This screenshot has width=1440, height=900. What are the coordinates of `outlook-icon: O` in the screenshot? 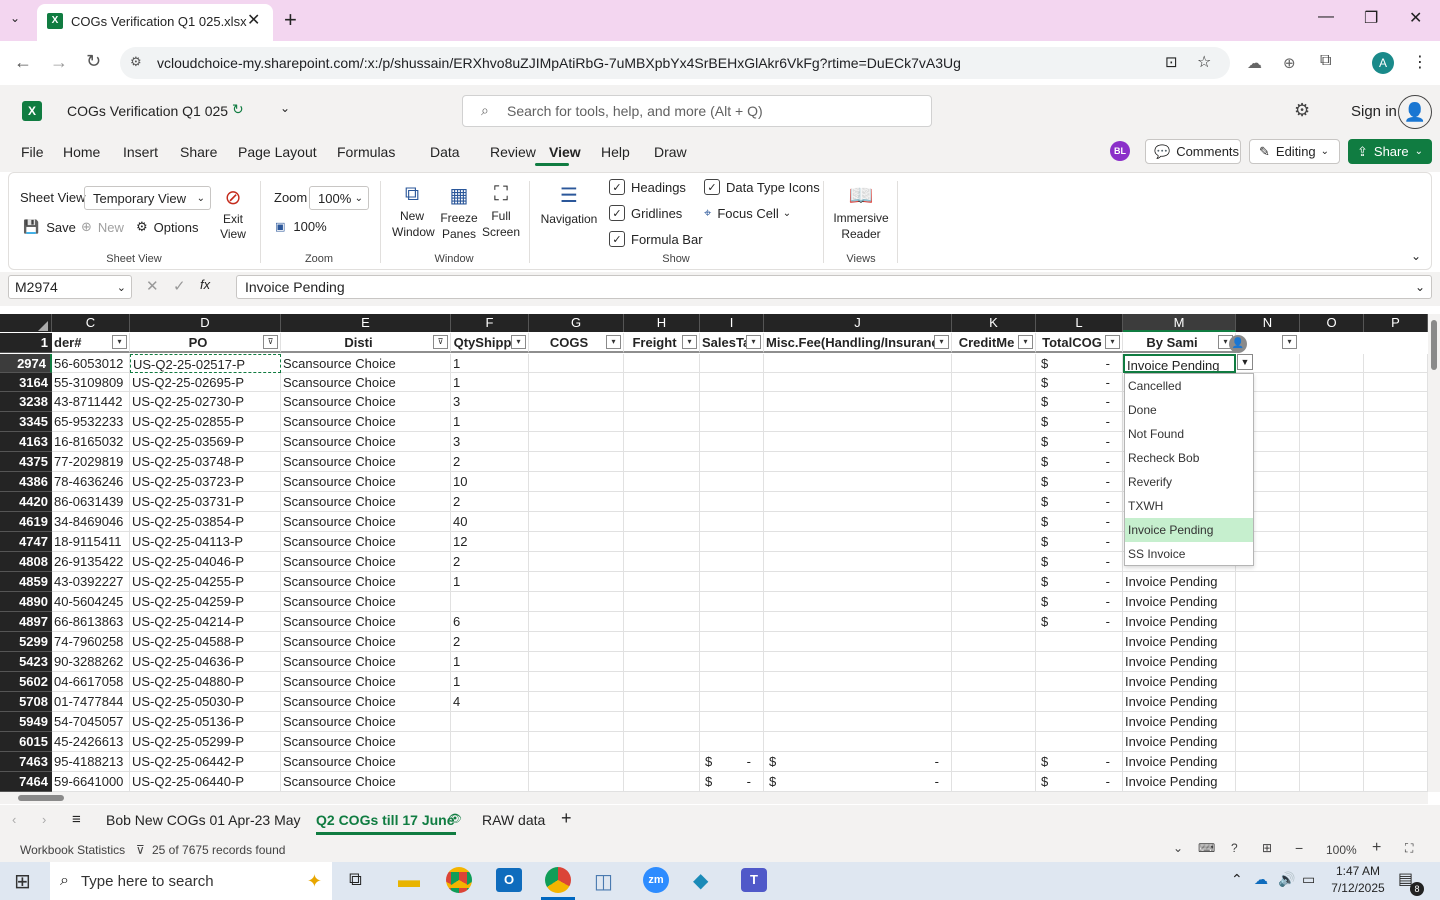 It's located at (509, 880).